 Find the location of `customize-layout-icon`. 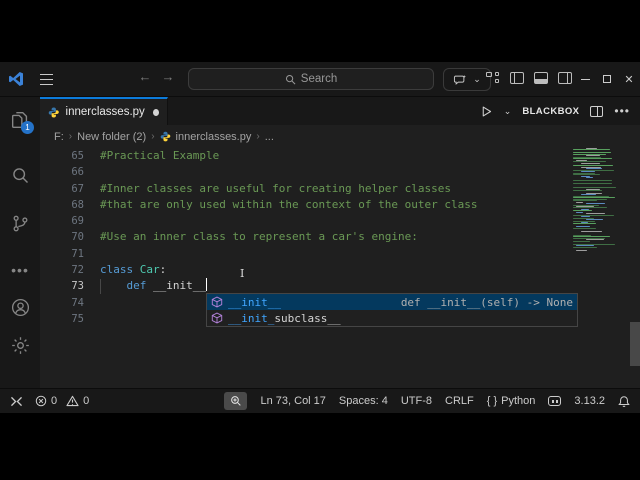

customize-layout-icon is located at coordinates (493, 78).